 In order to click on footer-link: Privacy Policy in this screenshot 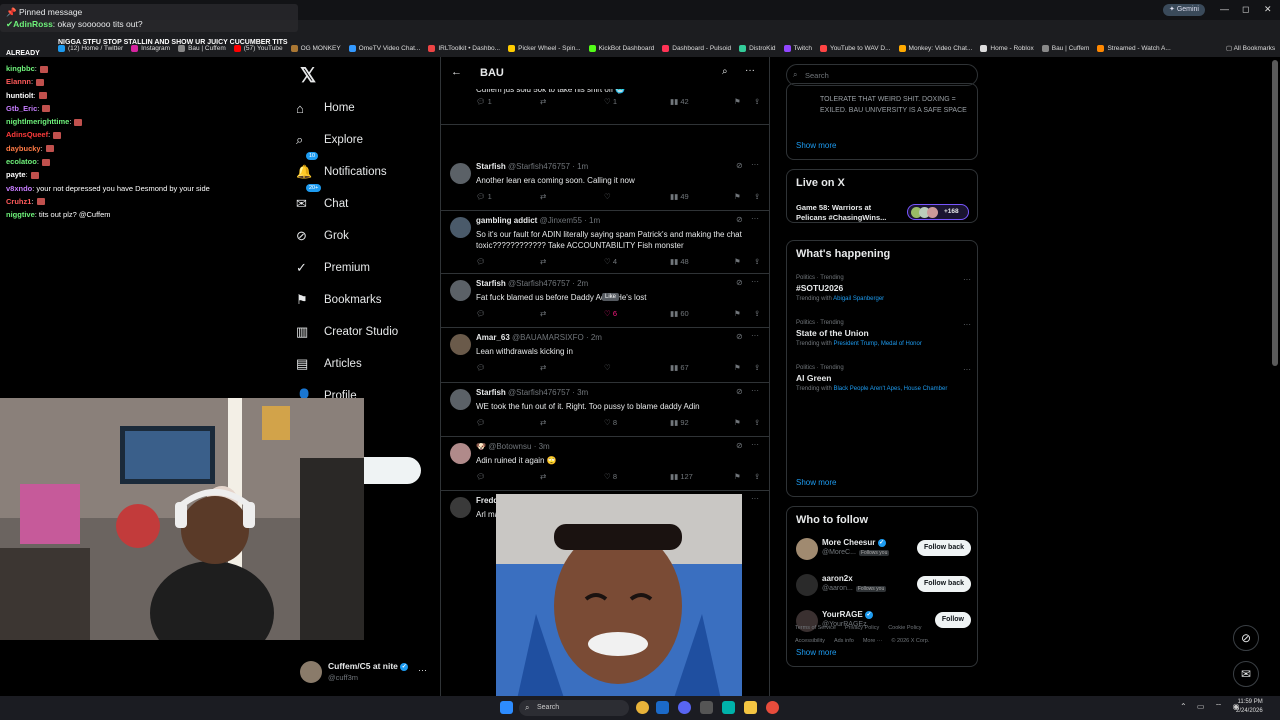, I will do `click(862, 628)`.